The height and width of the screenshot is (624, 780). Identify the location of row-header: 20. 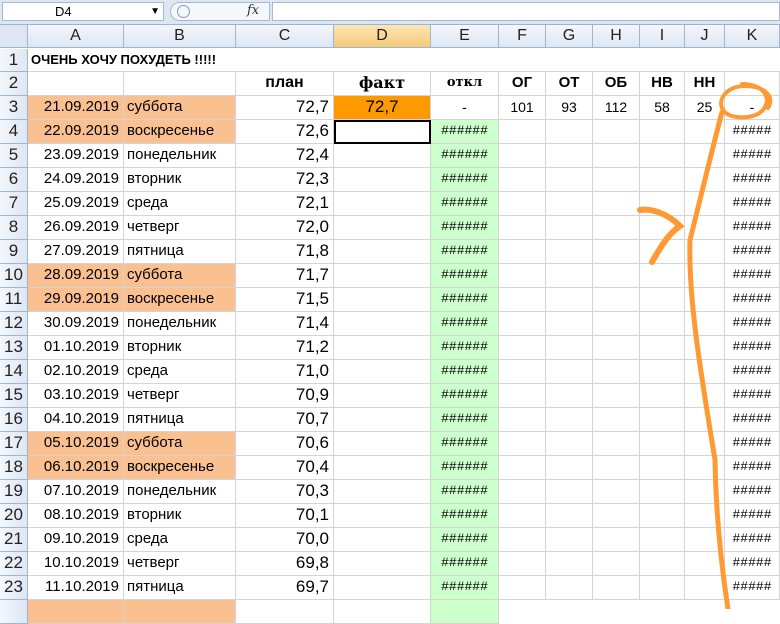
(14, 516).